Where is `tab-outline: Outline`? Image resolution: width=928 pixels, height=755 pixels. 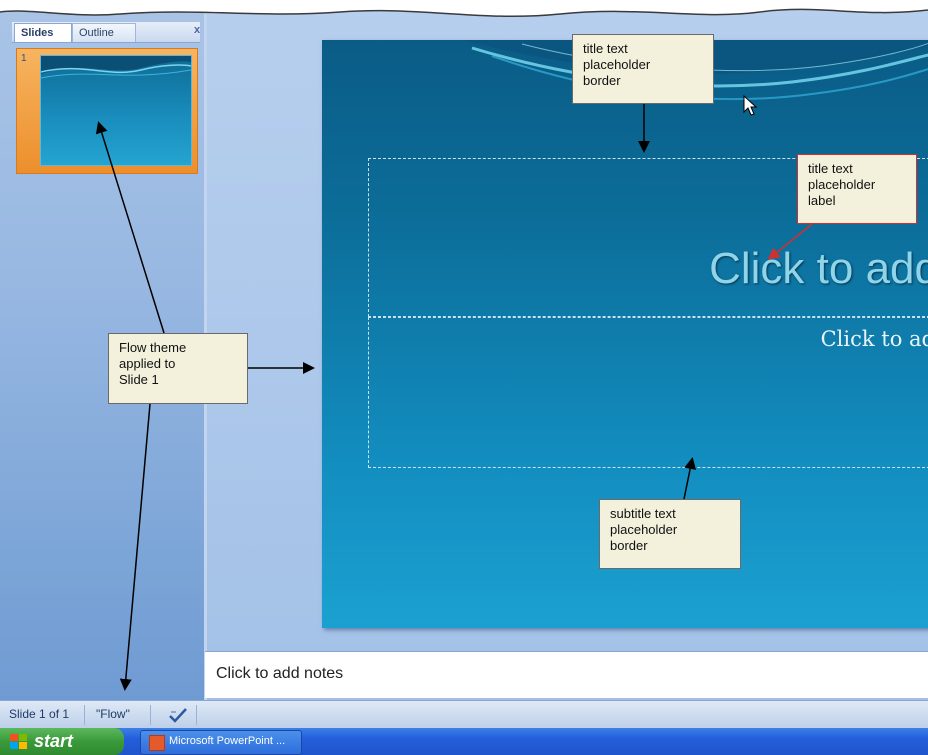
tab-outline: Outline is located at coordinates (104, 32).